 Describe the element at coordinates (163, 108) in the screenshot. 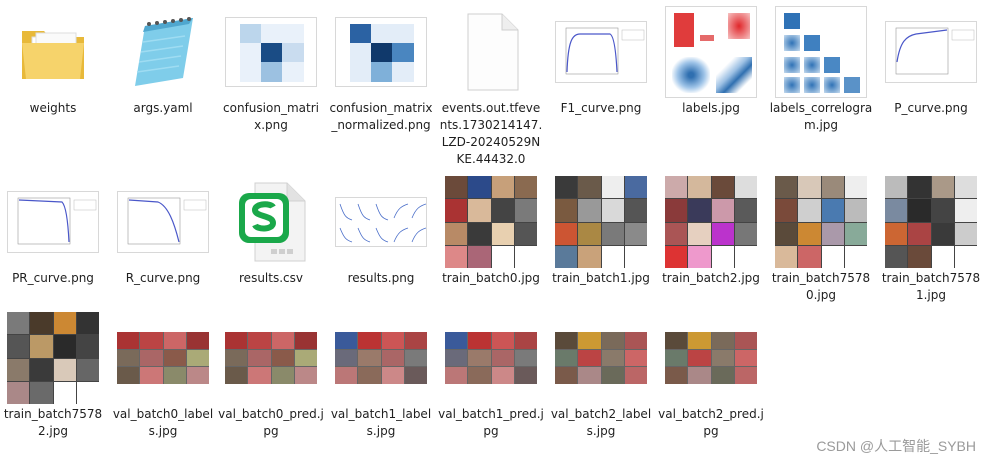

I see `file-name: args.yaml` at that location.